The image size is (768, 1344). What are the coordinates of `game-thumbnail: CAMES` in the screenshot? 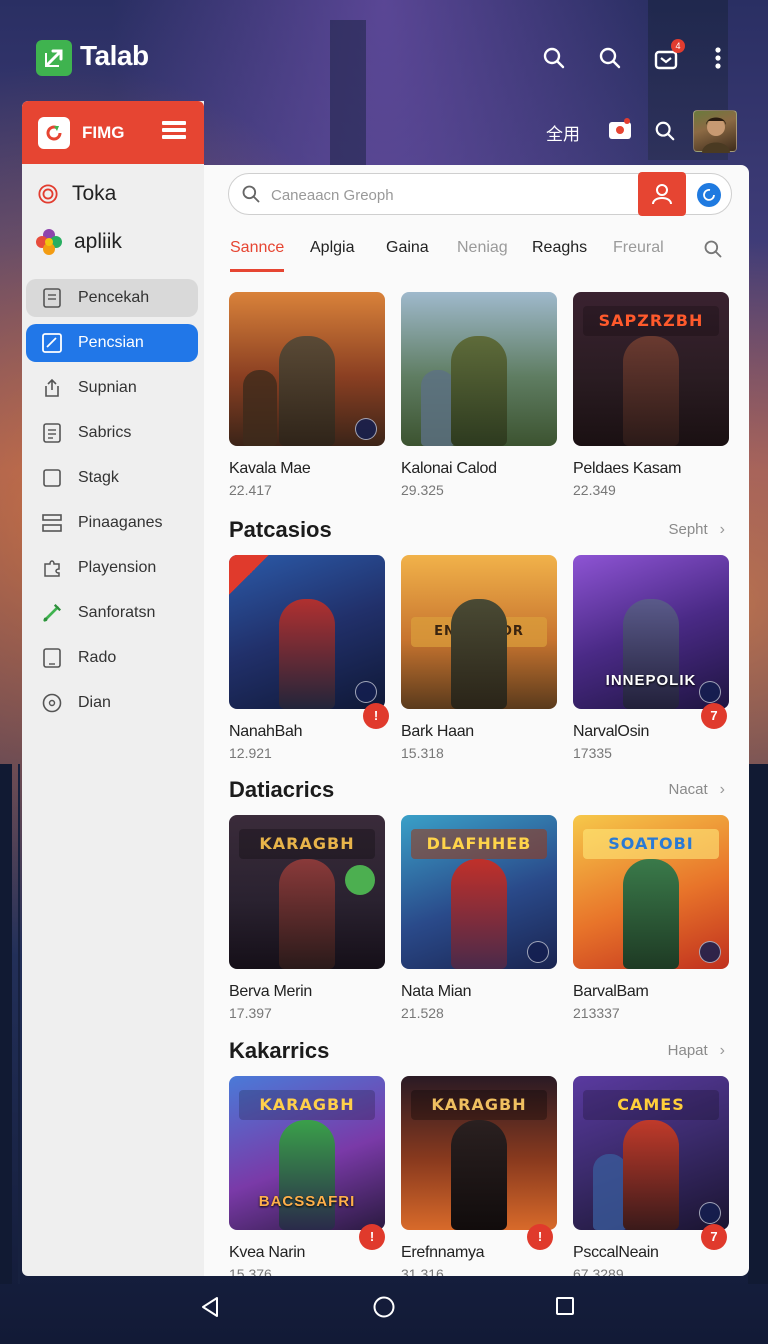 It's located at (651, 1153).